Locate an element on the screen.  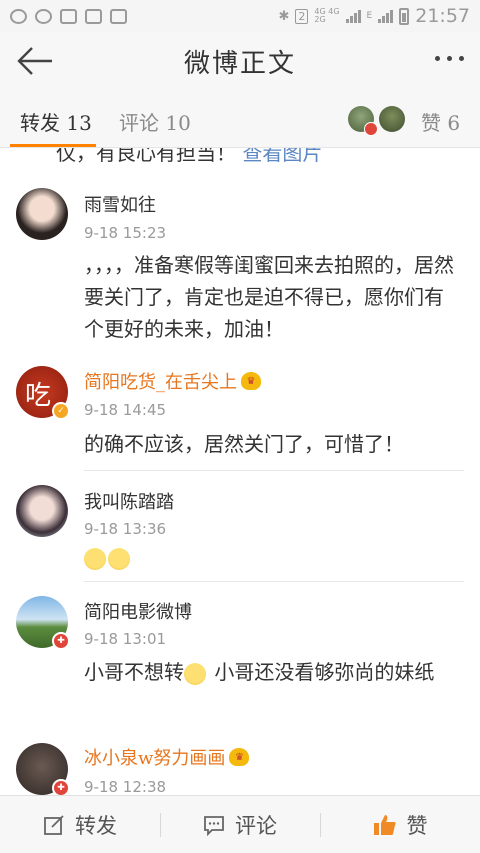
comment-time: 9-18 15:23 is located at coordinates (125, 233).